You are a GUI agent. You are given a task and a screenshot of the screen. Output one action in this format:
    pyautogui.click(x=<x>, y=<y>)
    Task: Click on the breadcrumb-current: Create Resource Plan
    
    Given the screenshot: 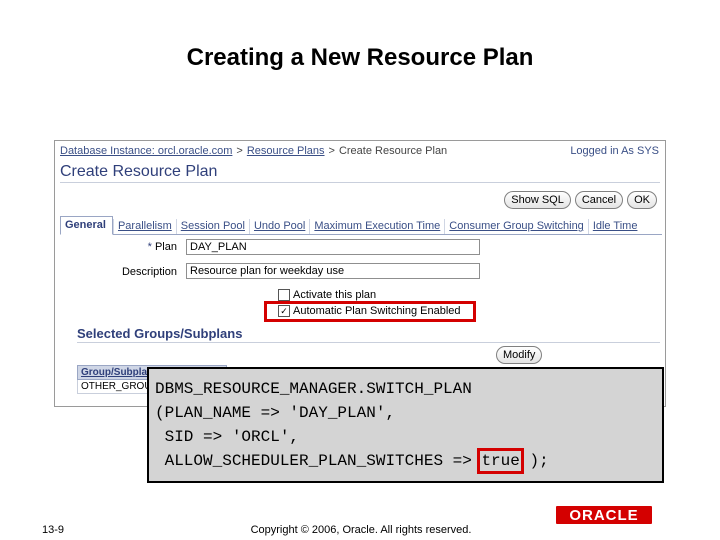 What is the action you would take?
    pyautogui.click(x=393, y=151)
    